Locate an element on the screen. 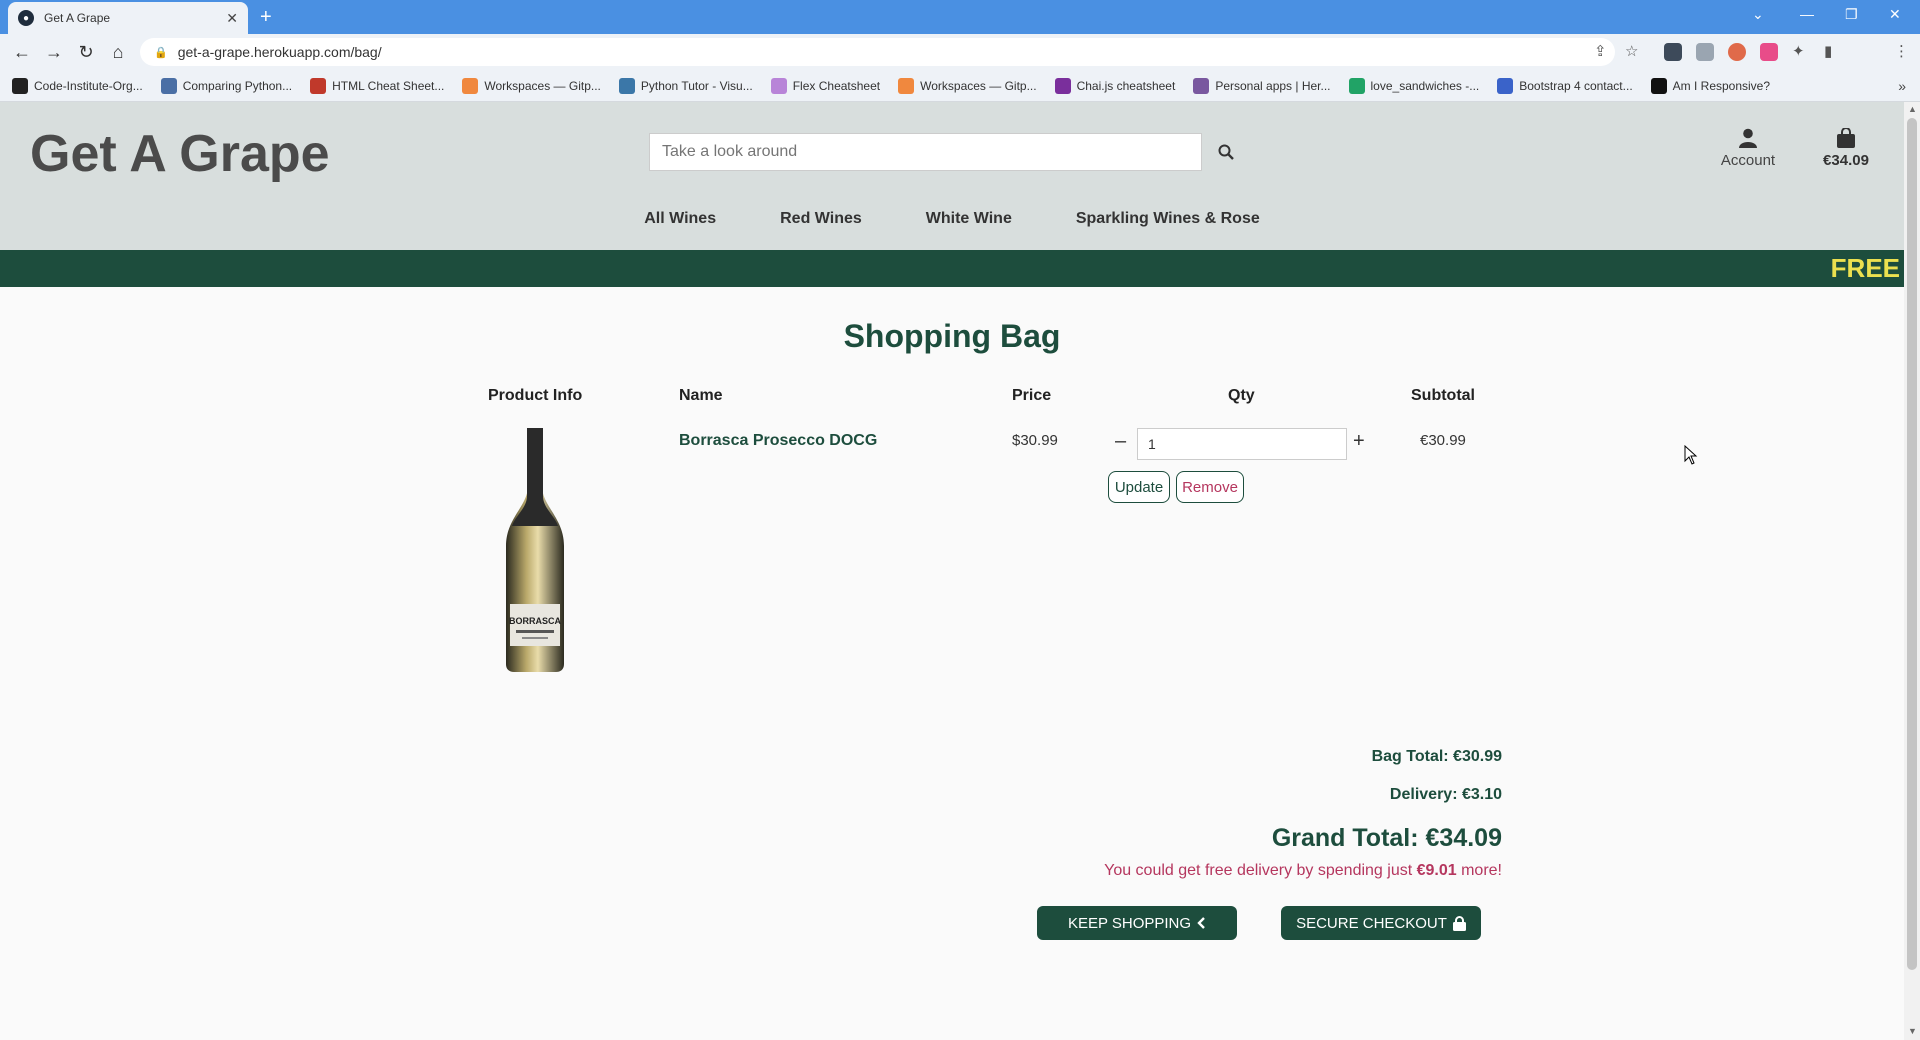 This screenshot has height=1040, width=1920. bookmark-item: Chai.js cheatsheet is located at coordinates (1115, 85).